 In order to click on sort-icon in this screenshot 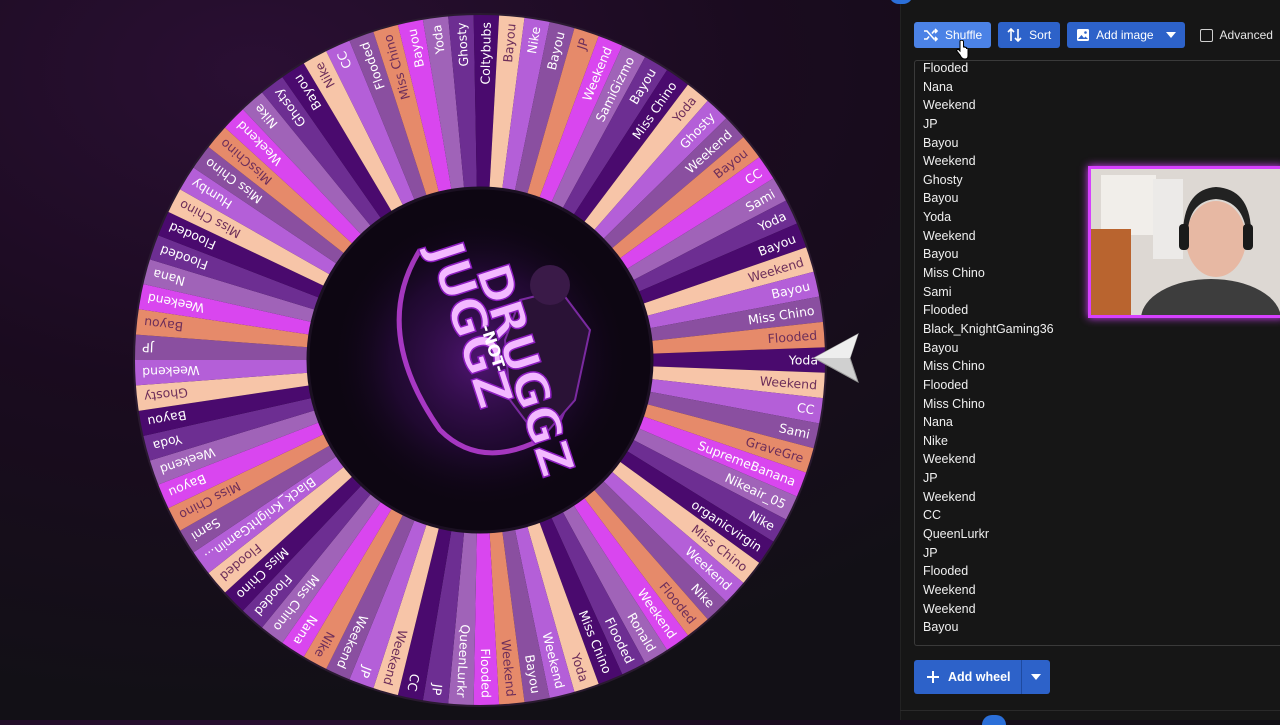, I will do `click(1014, 35)`.